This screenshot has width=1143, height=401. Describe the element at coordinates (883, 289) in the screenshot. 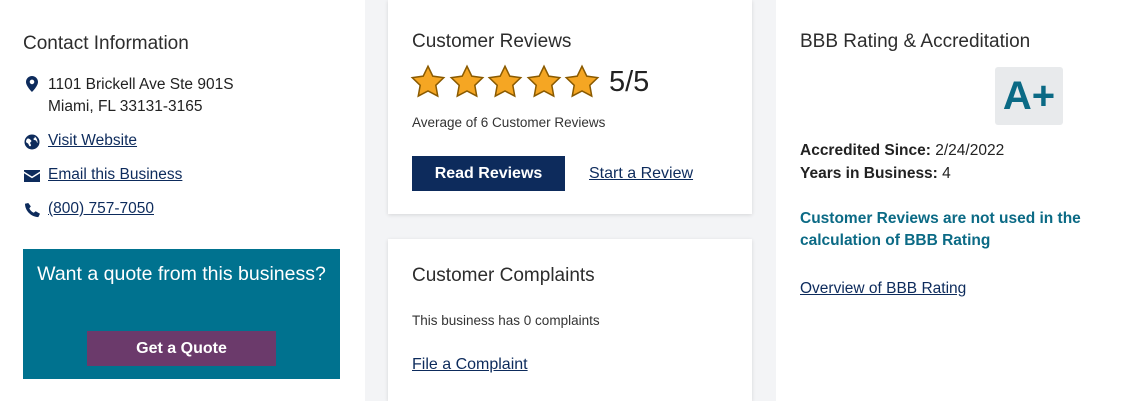

I see `overview-bbb-rating-link: Overview of BBB Rating` at that location.